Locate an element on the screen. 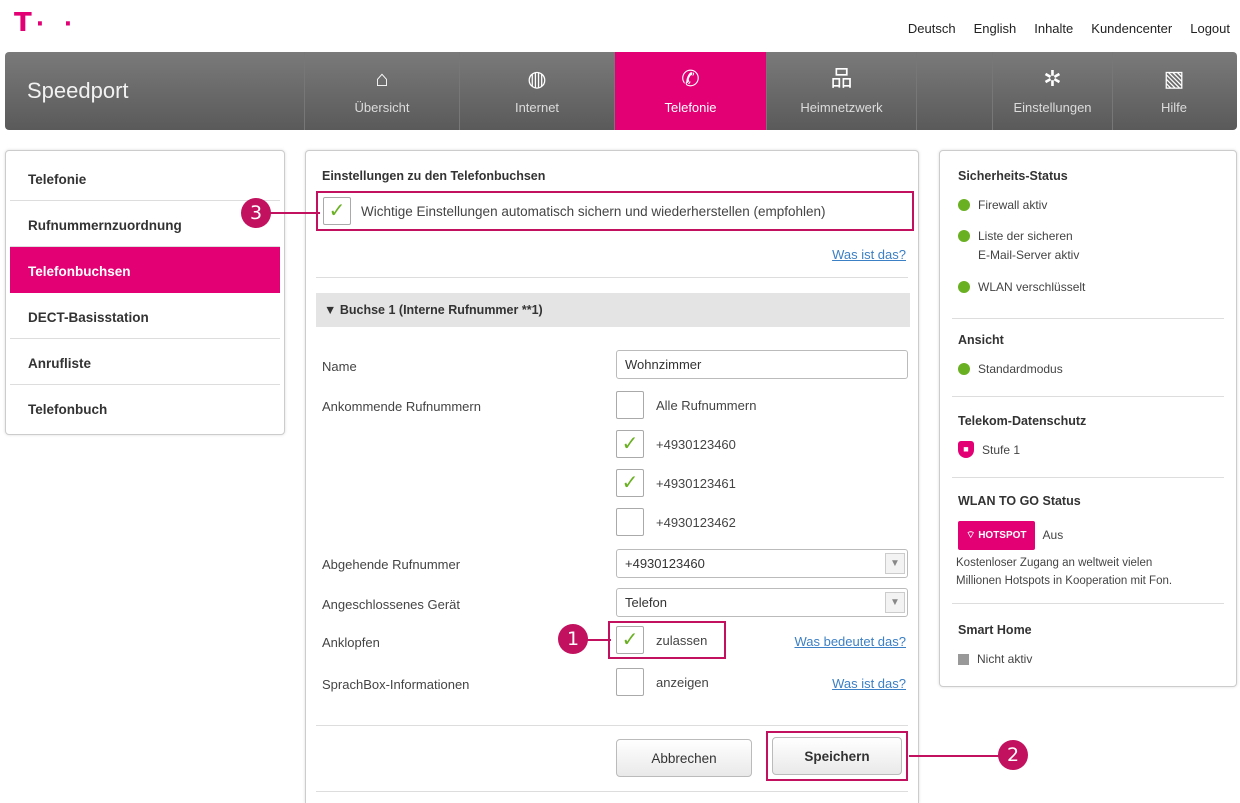 The image size is (1240, 803). device-value: Telefon is located at coordinates (646, 602).